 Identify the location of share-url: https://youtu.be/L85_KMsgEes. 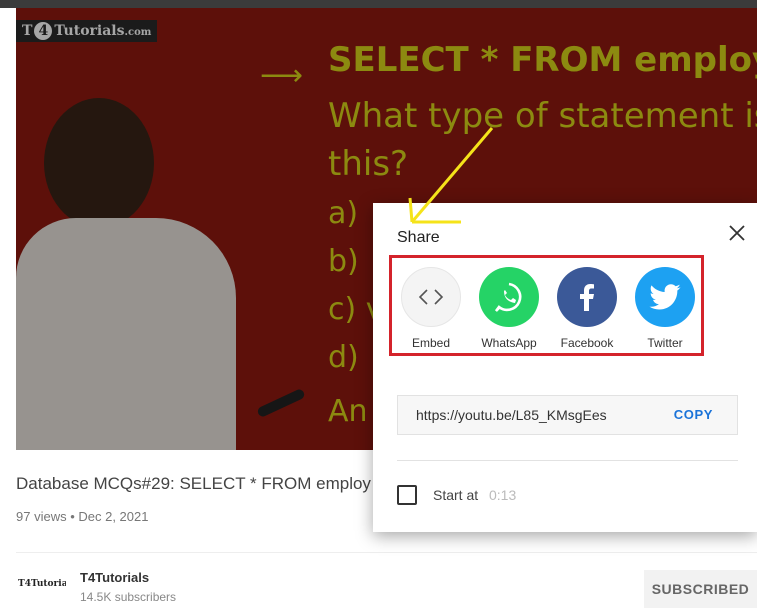
(511, 415).